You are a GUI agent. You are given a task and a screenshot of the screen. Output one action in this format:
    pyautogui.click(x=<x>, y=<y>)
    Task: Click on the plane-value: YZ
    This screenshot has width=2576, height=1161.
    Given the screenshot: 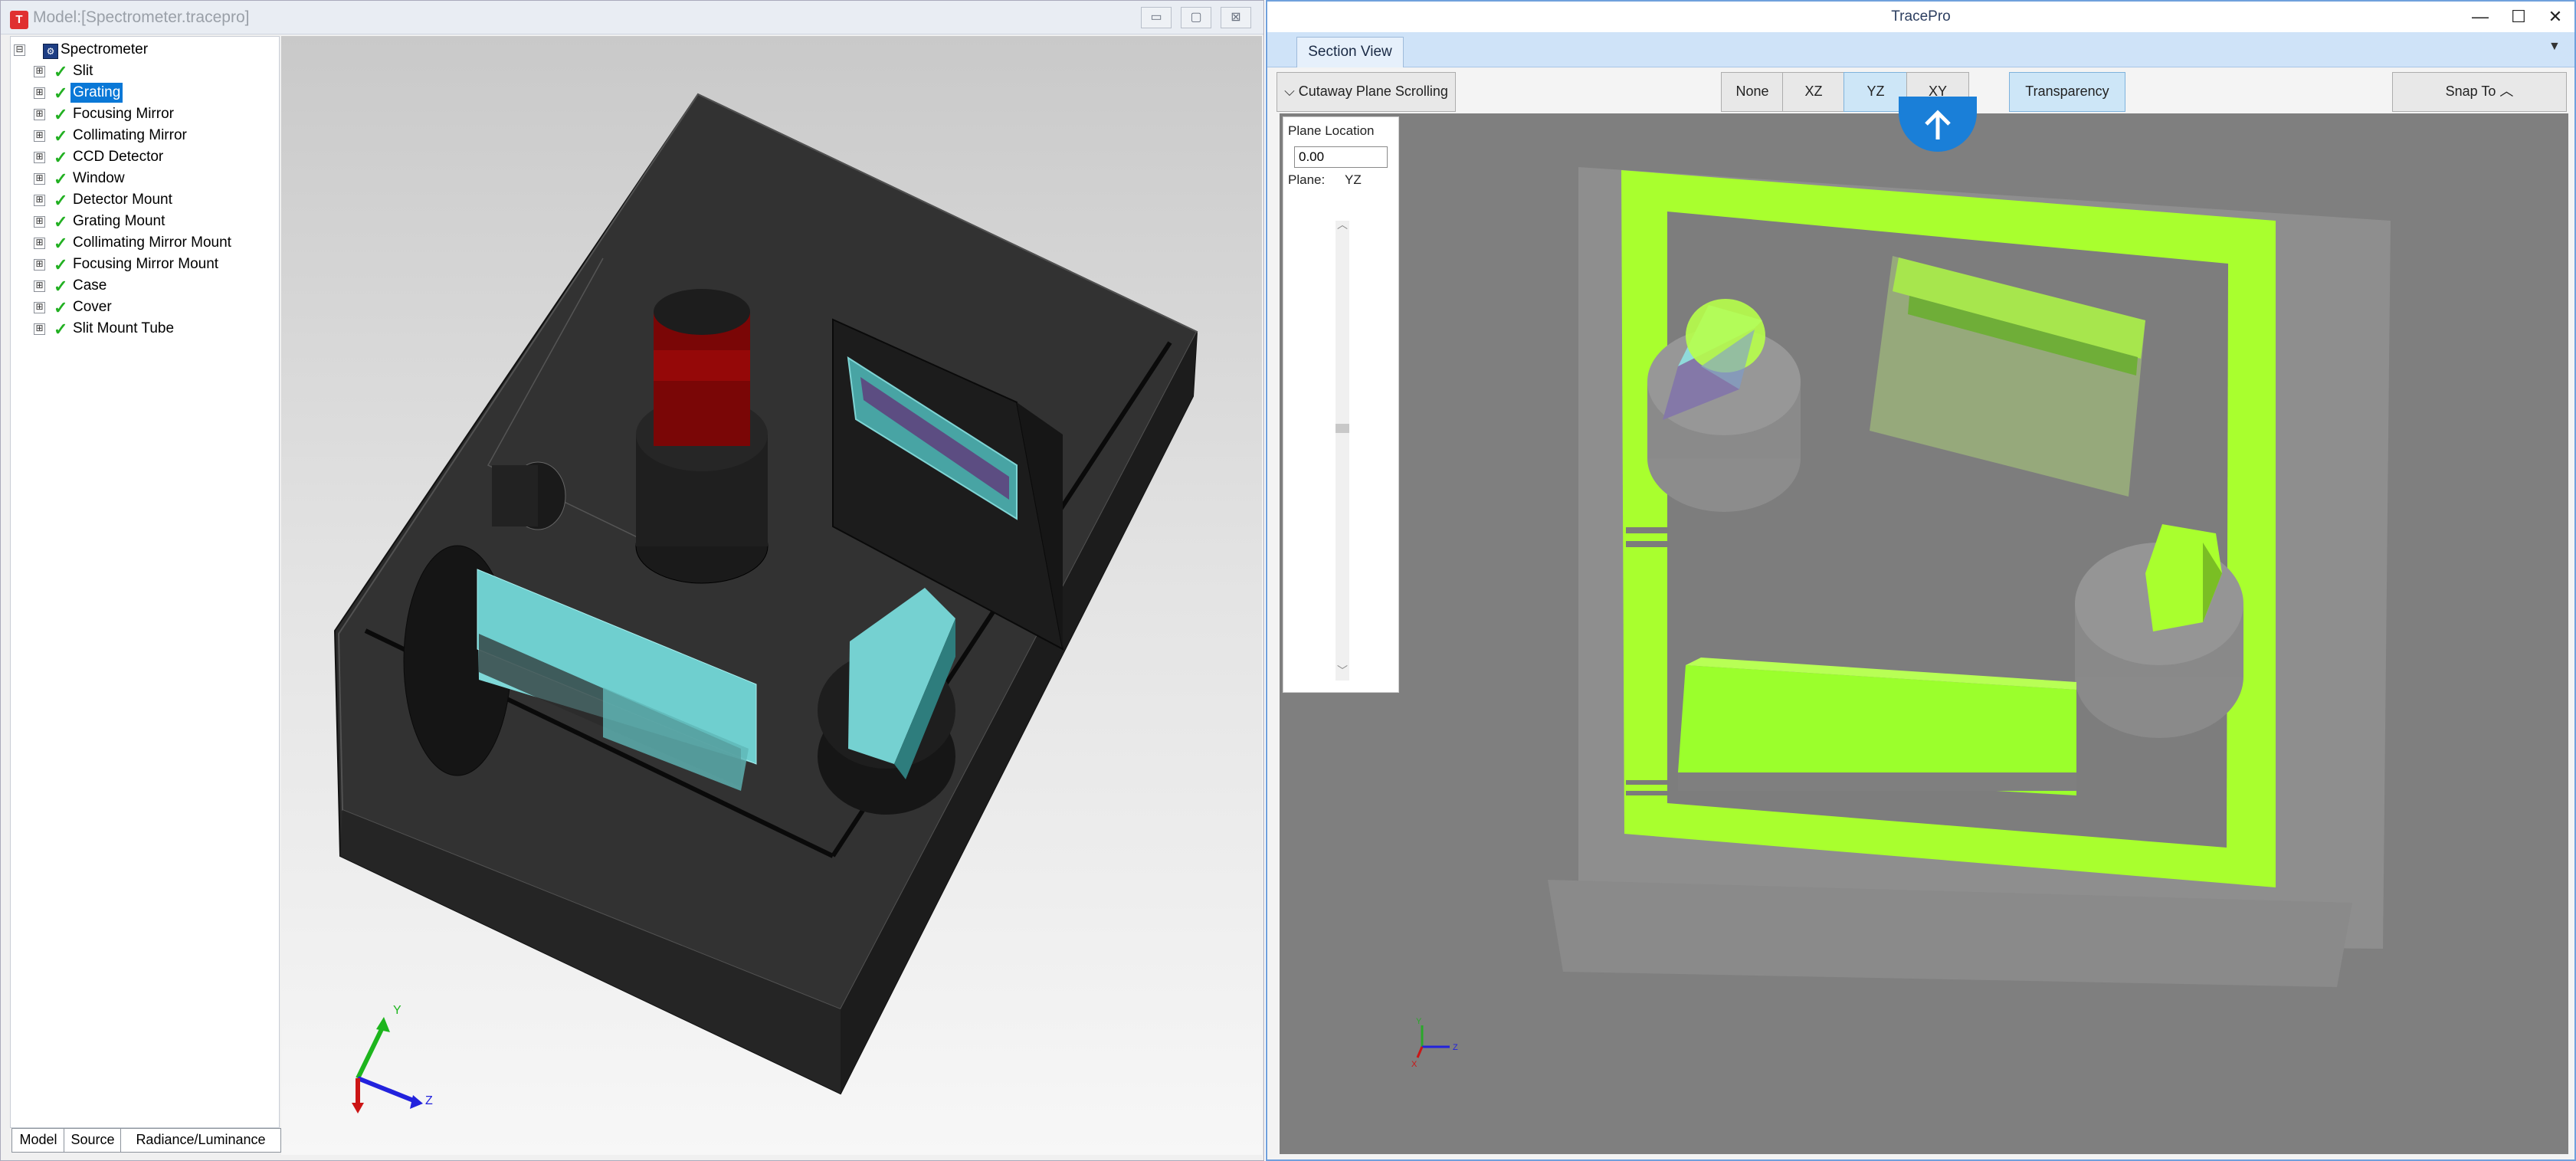 What is the action you would take?
    pyautogui.click(x=1354, y=179)
    